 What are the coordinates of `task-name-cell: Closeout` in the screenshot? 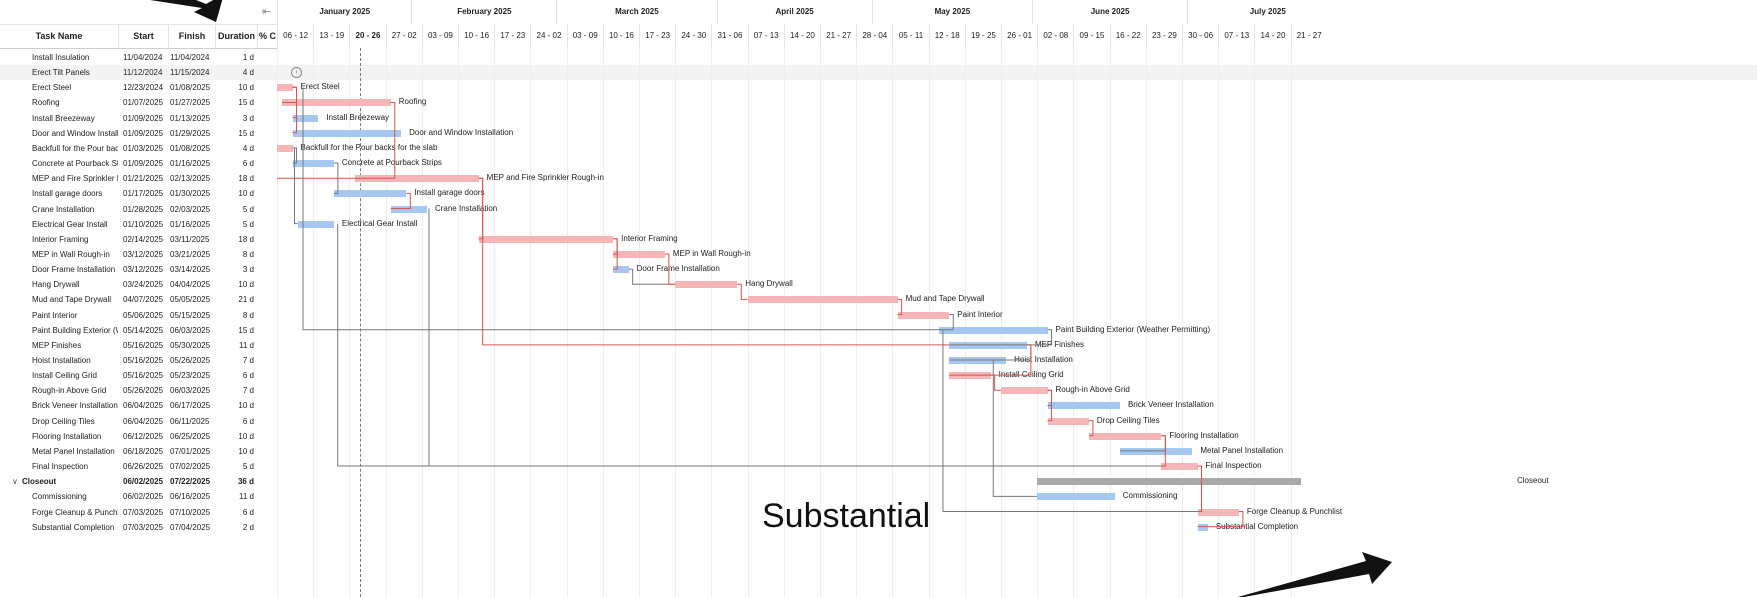 It's located at (39, 482).